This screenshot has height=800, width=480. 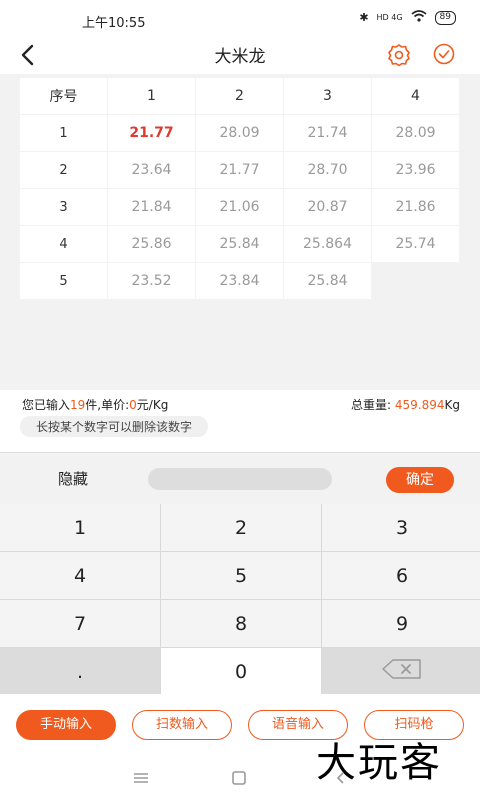 What do you see at coordinates (415, 170) in the screenshot?
I see `grid-cell: 23.96` at bounding box center [415, 170].